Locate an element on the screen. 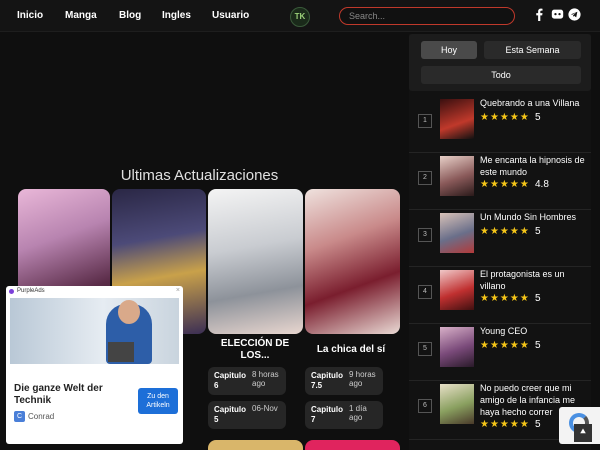  chapter-label: Capitulo 7 is located at coordinates (327, 414).